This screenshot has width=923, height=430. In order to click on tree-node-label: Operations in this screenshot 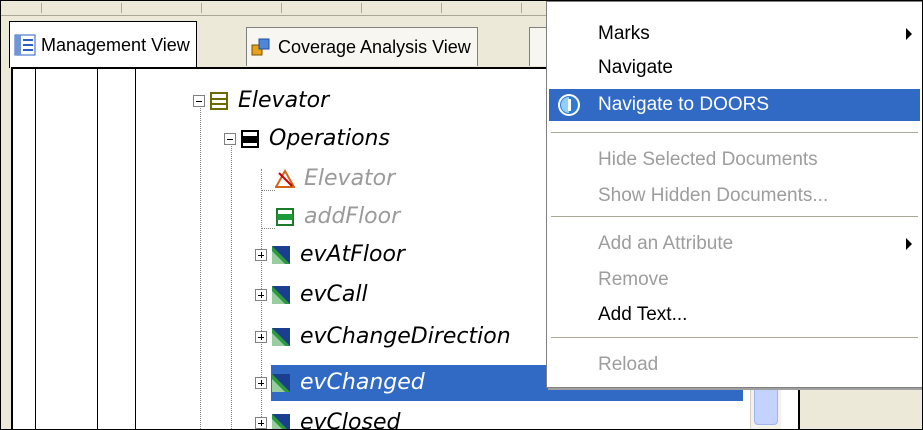, I will do `click(329, 138)`.